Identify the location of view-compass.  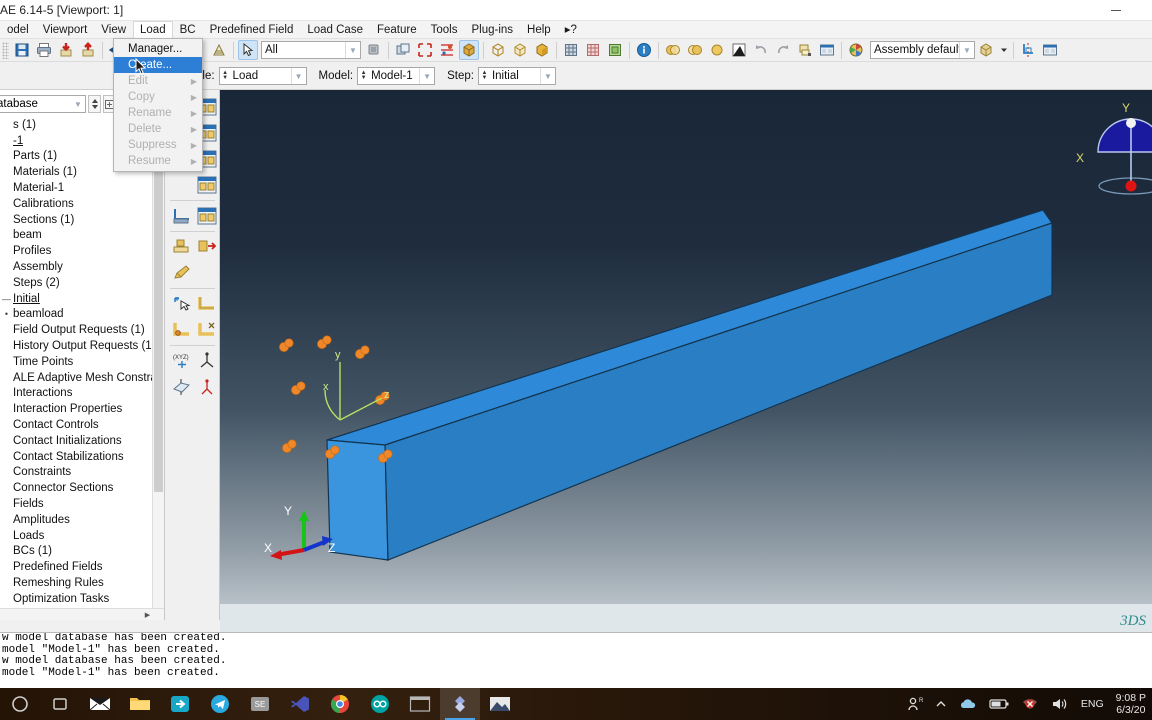
(1124, 156).